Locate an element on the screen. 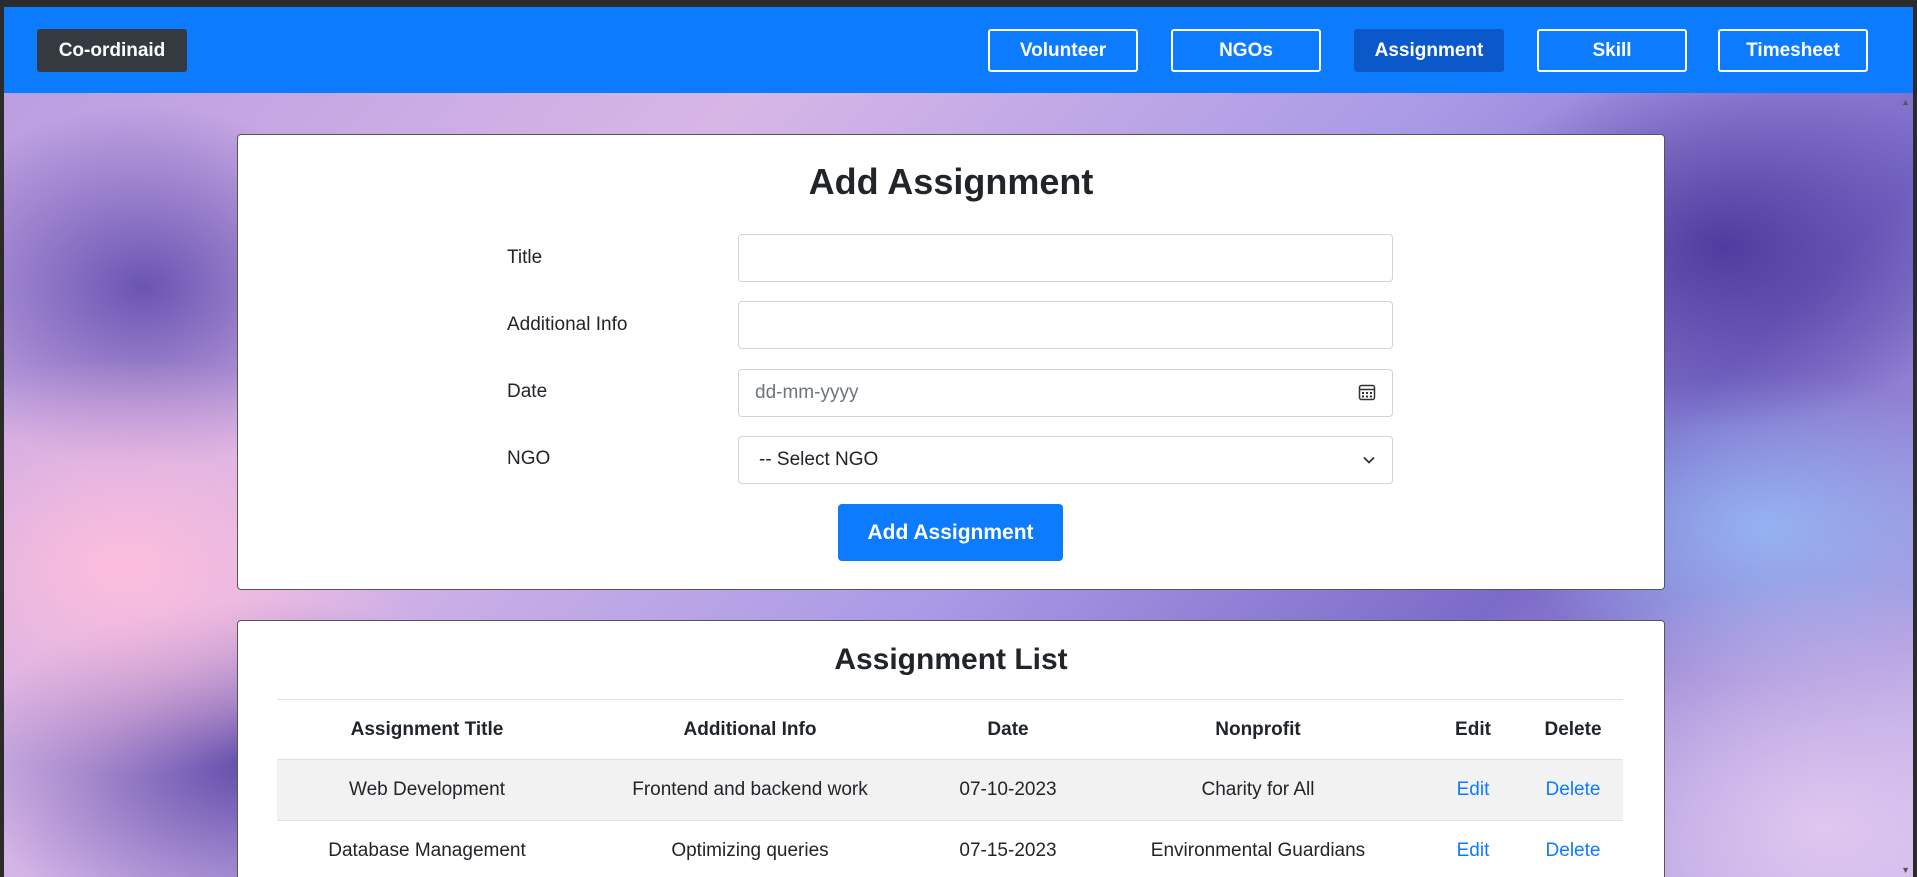  col-assignment-title: Assignment Title is located at coordinates (427, 729).